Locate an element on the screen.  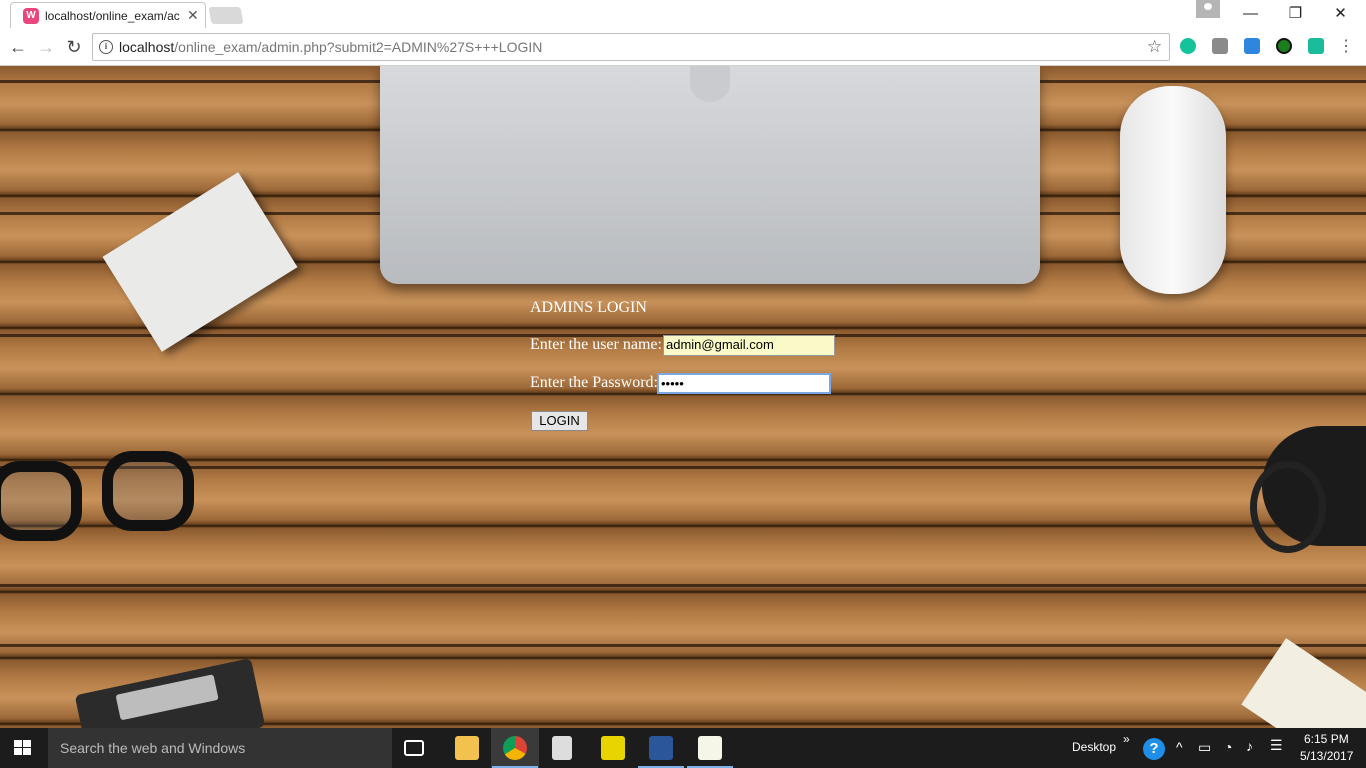
username-input: admin@gmail.com is located at coordinates (749, 345).